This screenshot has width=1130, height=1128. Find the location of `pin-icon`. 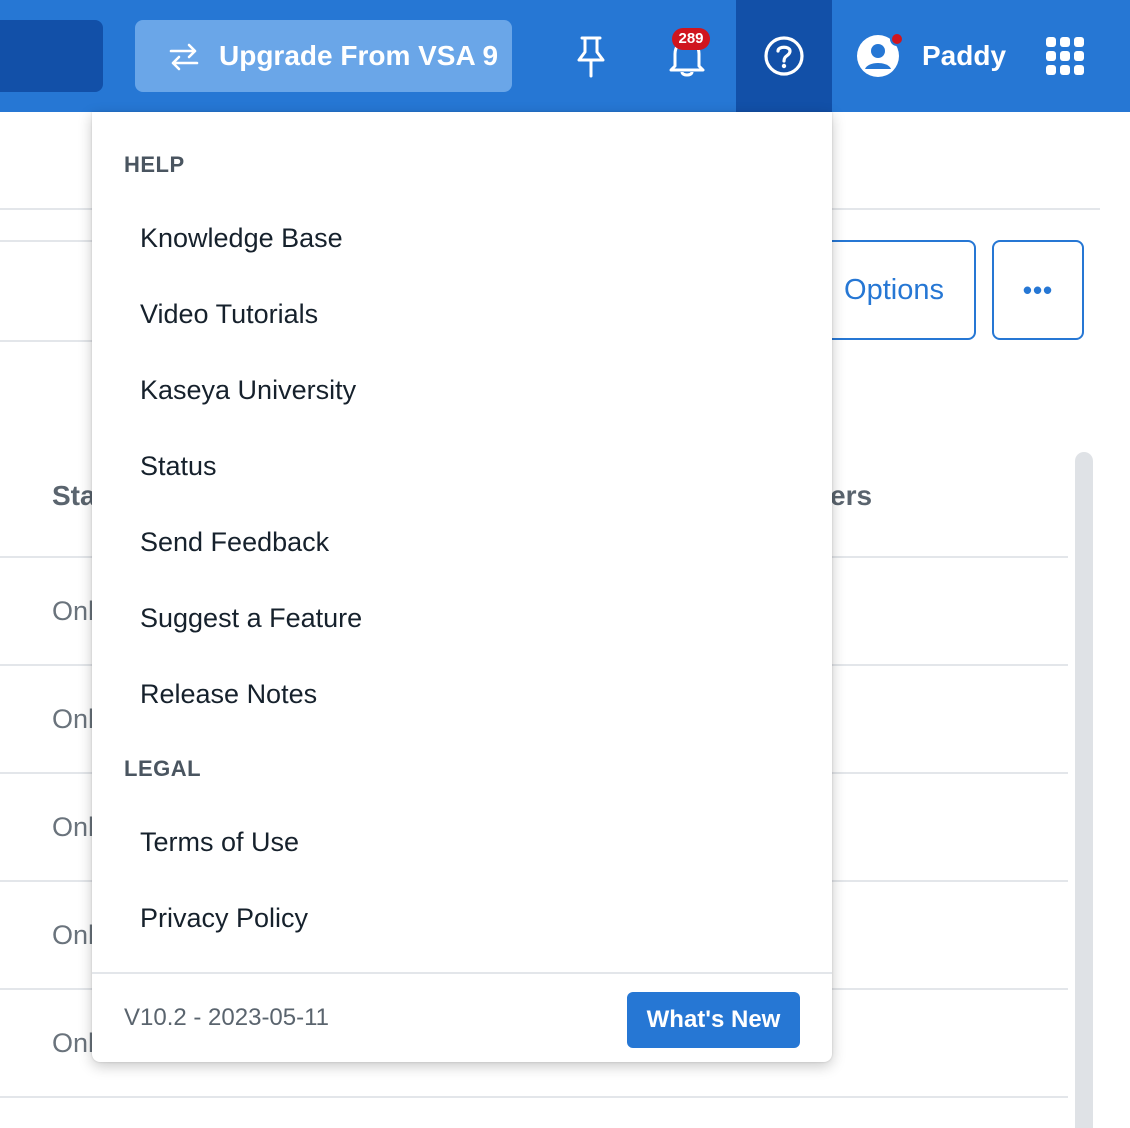

pin-icon is located at coordinates (591, 57).